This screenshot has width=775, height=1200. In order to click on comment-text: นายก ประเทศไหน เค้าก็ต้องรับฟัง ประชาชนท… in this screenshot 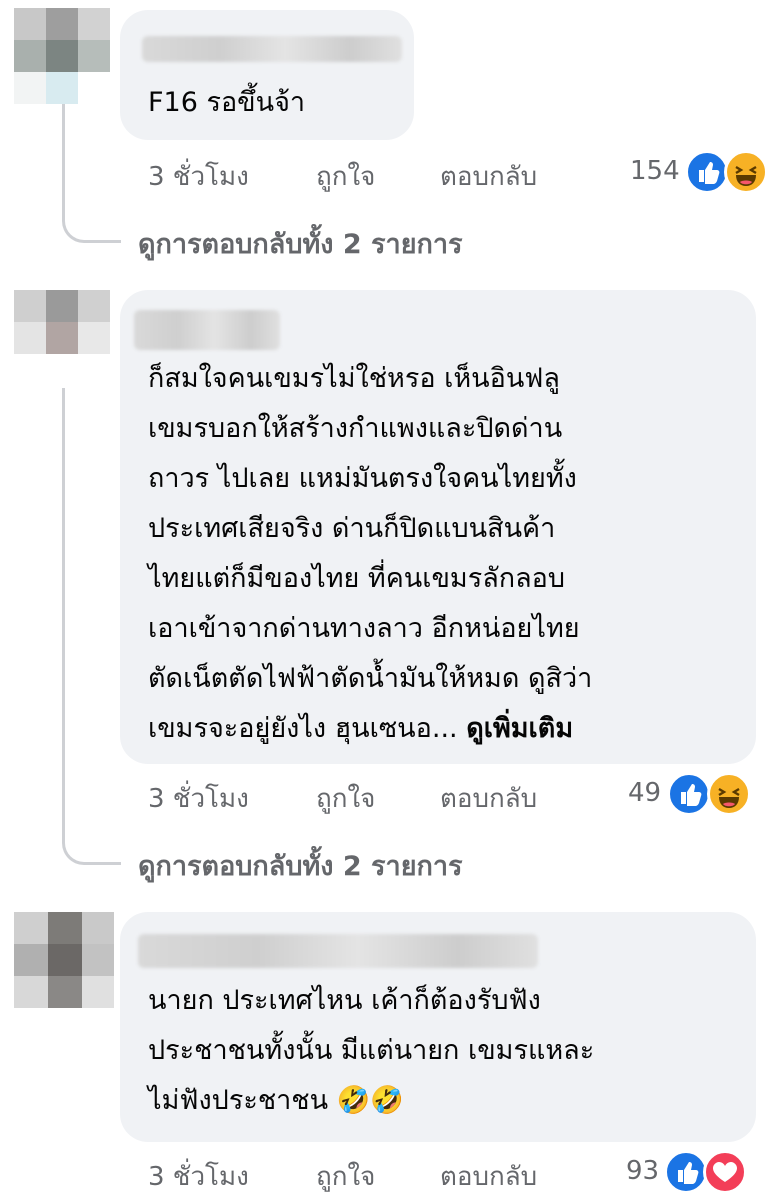, I will do `click(371, 1051)`.